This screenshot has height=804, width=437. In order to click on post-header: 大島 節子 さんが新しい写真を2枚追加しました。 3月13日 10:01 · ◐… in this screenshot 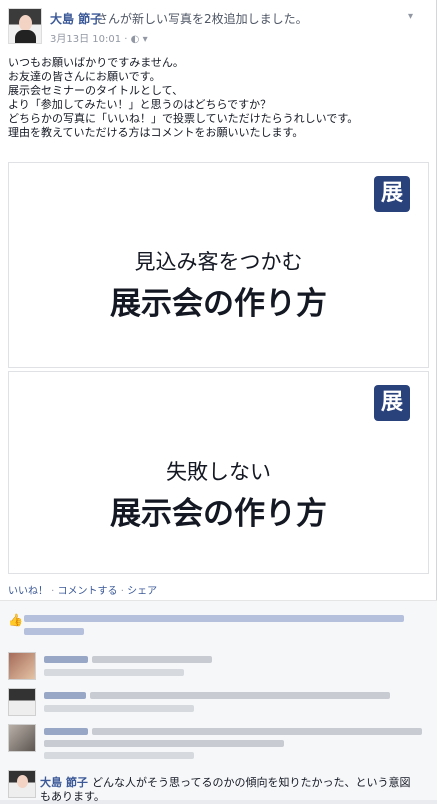, I will do `click(218, 28)`.